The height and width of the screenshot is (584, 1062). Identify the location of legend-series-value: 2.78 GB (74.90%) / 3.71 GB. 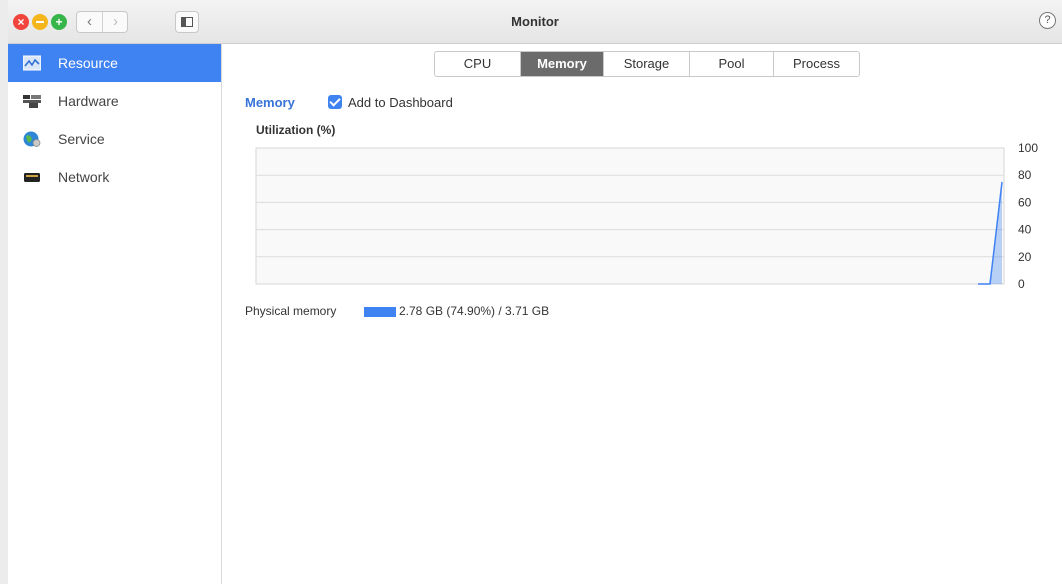
(474, 311).